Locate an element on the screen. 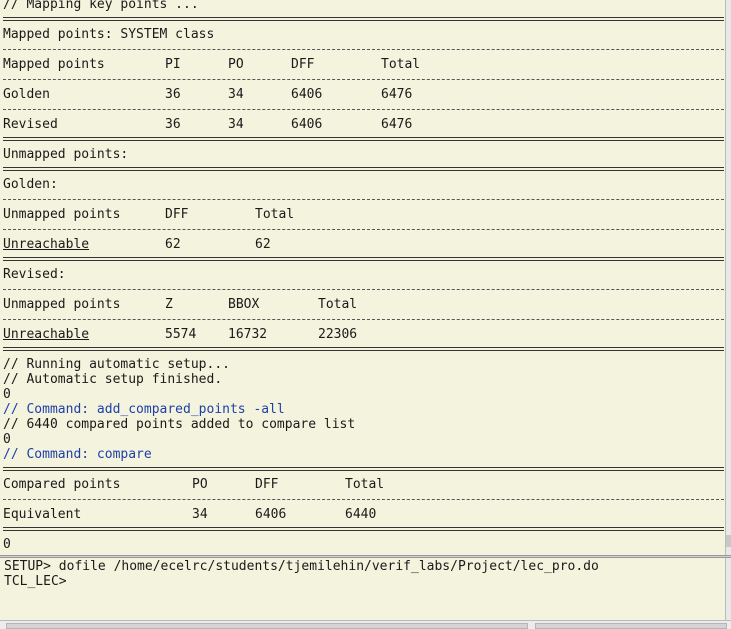  col-header-pi: PI is located at coordinates (173, 64).